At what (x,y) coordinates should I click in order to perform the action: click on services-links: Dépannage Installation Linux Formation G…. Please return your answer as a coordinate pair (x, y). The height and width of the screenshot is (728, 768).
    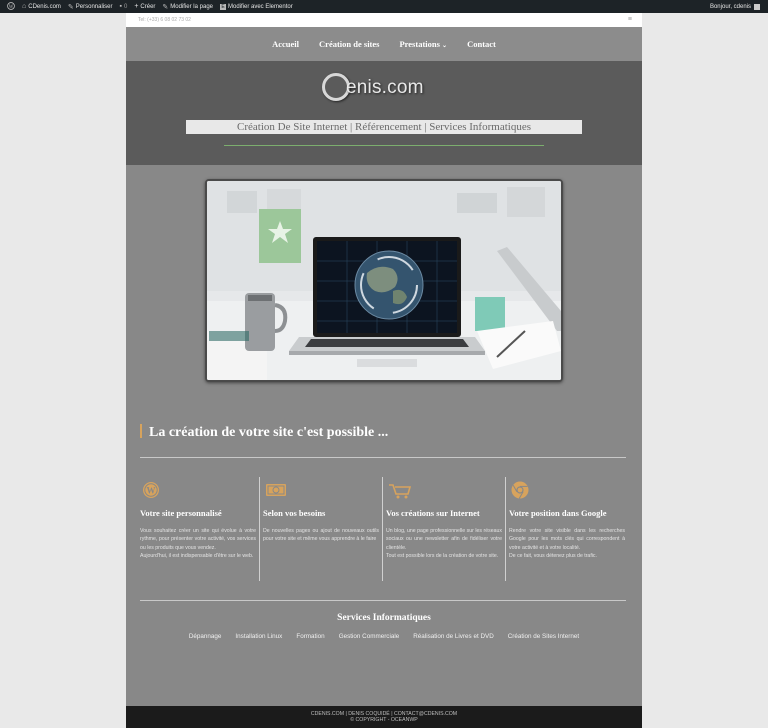
    Looking at the image, I should click on (384, 636).